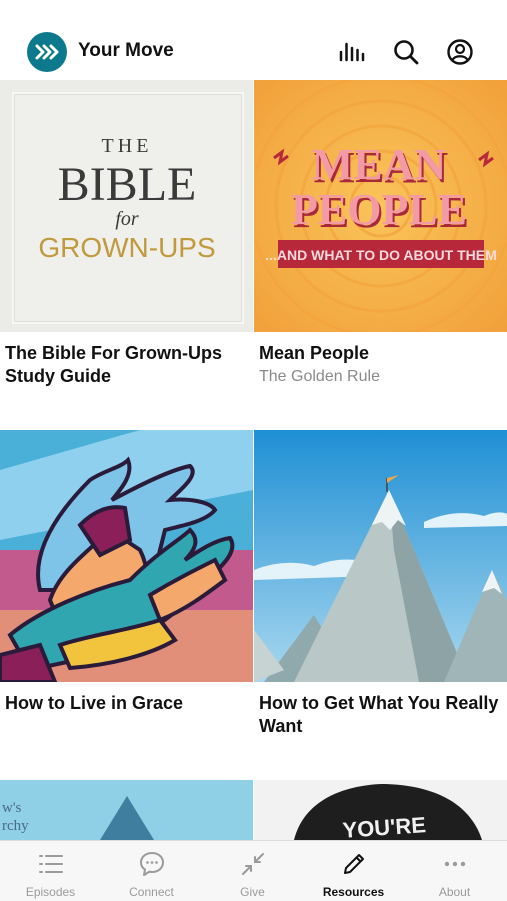 The height and width of the screenshot is (901, 507). I want to click on chevrons-logo-icon, so click(47, 52).